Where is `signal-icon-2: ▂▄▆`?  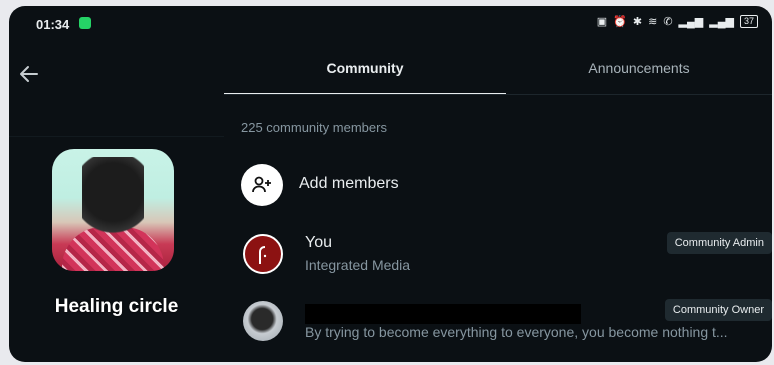 signal-icon-2: ▂▄▆ is located at coordinates (721, 22).